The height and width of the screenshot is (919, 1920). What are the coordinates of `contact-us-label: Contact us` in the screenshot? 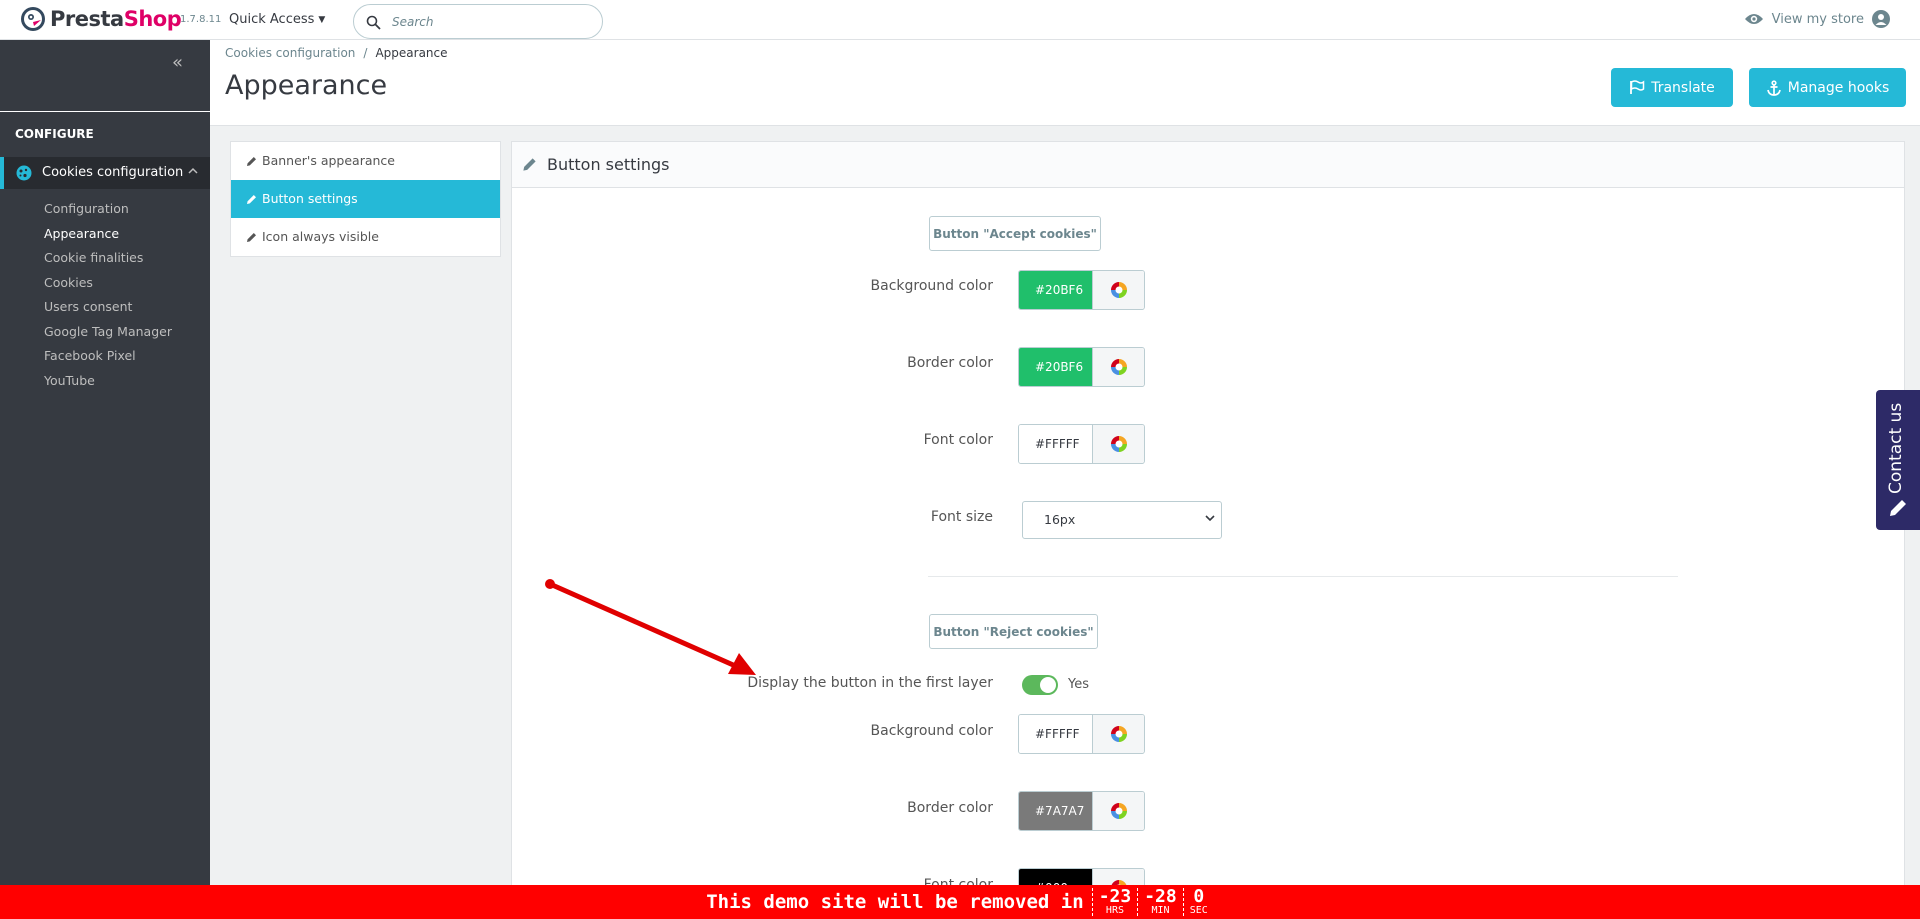 It's located at (1896, 448).